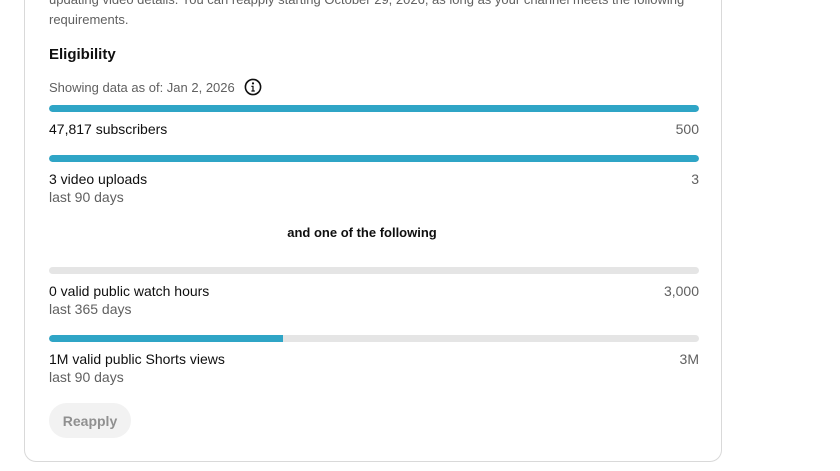 This screenshot has width=840, height=471. I want to click on shorts-views-label: 1M valid public Shorts views, so click(137, 359).